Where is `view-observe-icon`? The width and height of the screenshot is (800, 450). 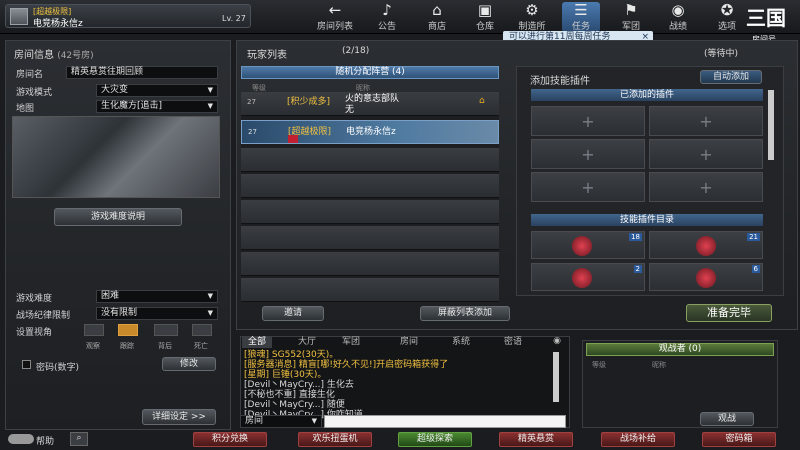 view-observe-icon is located at coordinates (94, 330).